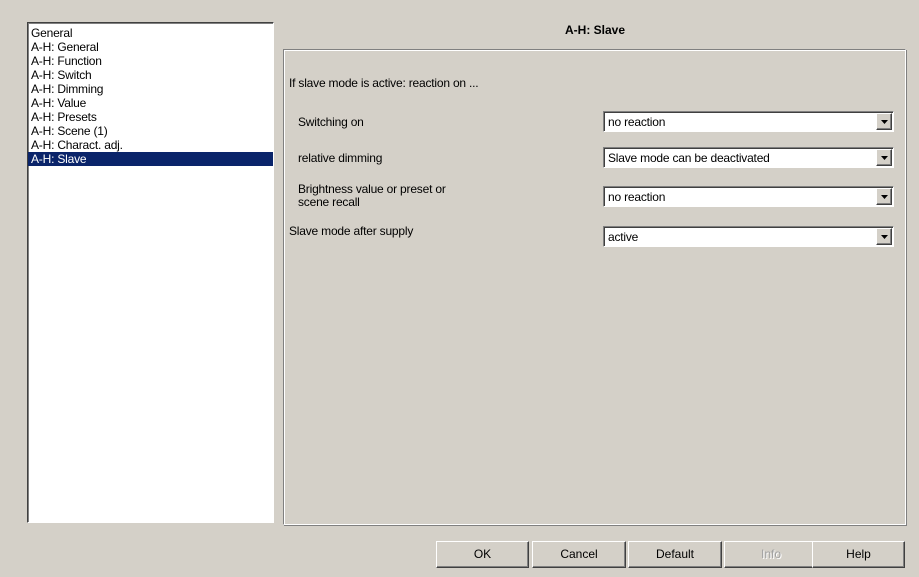 The height and width of the screenshot is (577, 919). What do you see at coordinates (748, 196) in the screenshot?
I see `brightness-recall-select: no reaction` at bounding box center [748, 196].